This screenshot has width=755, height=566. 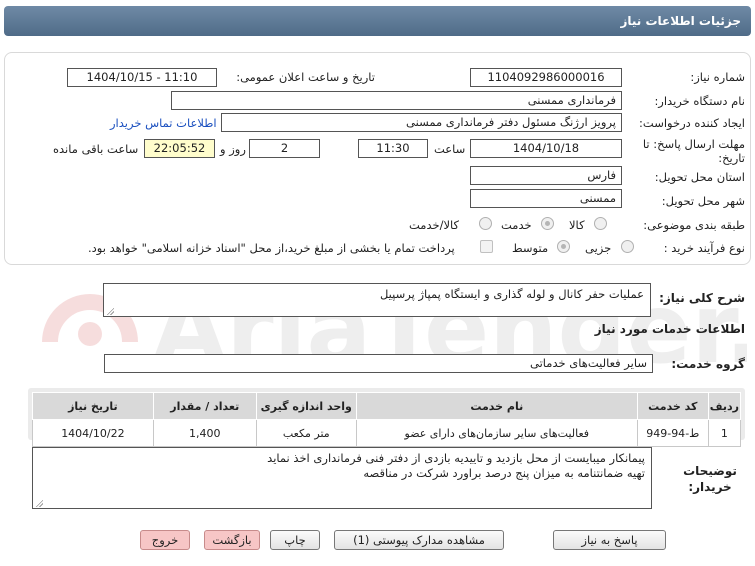 What do you see at coordinates (393, 148) in the screenshot?
I see `deadline-time-field: 11:30` at bounding box center [393, 148].